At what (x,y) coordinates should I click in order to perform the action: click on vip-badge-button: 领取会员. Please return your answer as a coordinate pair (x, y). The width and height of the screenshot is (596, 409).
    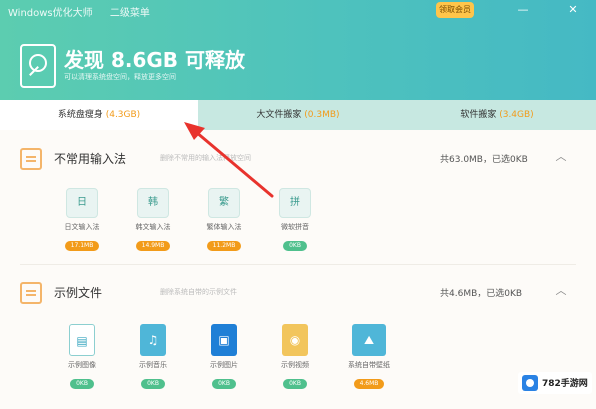
    Looking at the image, I should click on (455, 10).